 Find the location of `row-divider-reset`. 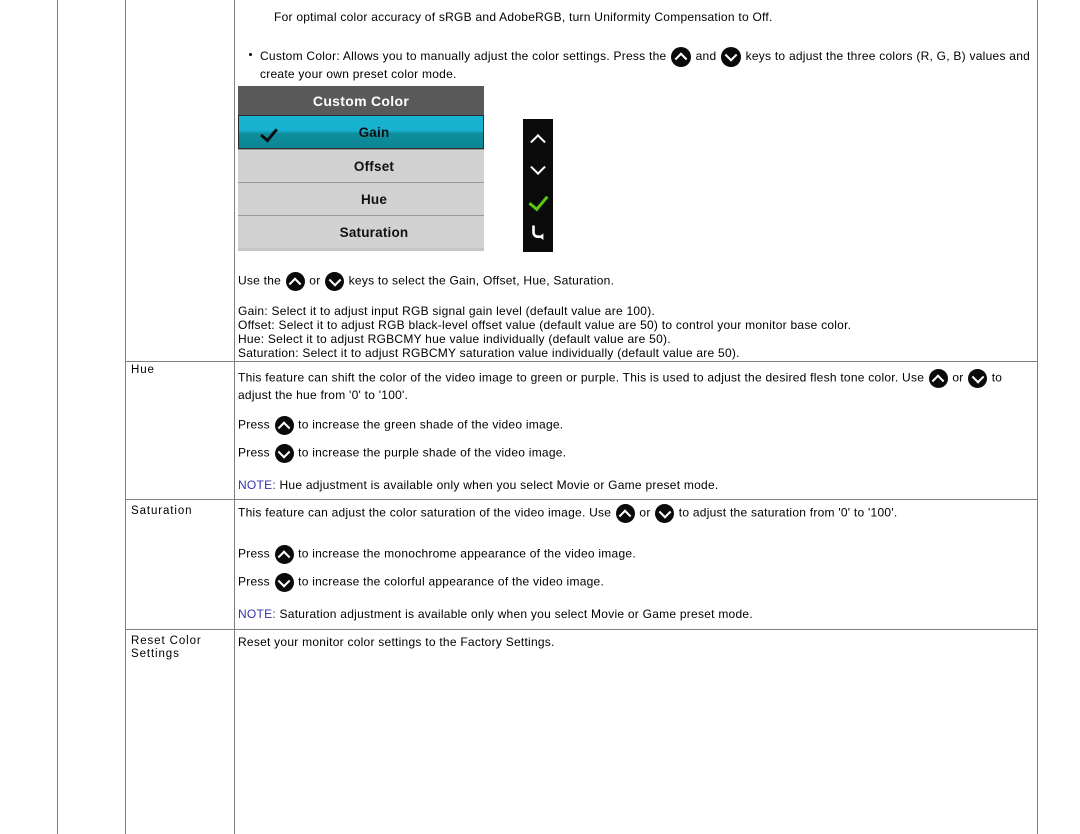

row-divider-reset is located at coordinates (581, 629).